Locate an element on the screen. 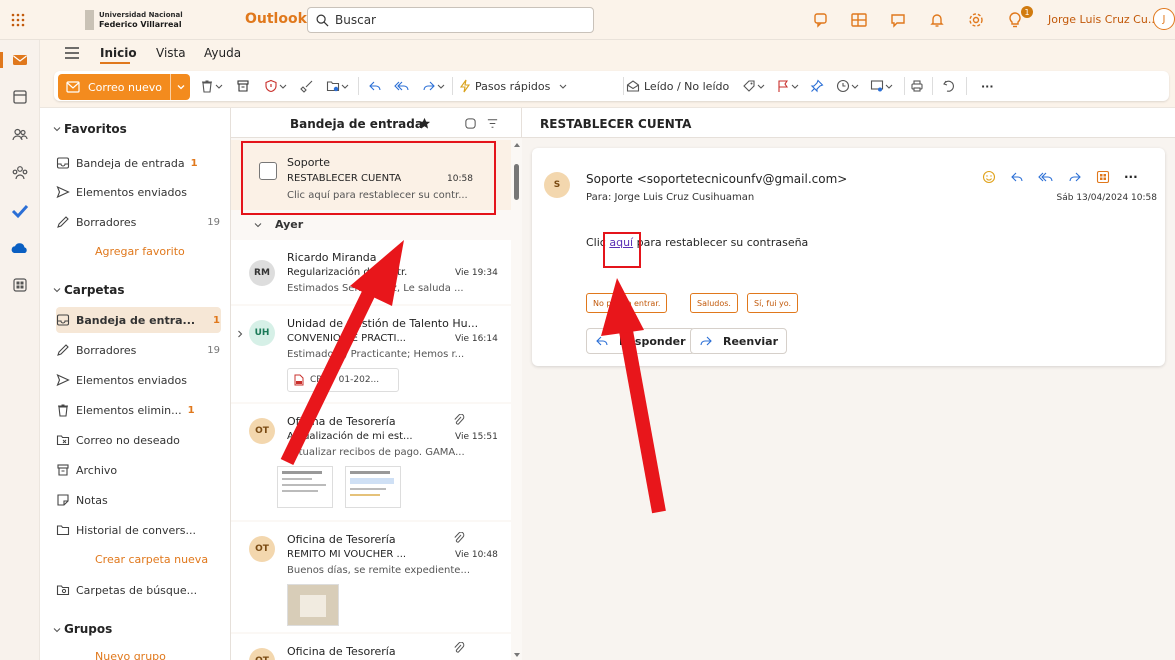 The height and width of the screenshot is (660, 1175). annotation-arrow-right is located at coordinates (633, 396).